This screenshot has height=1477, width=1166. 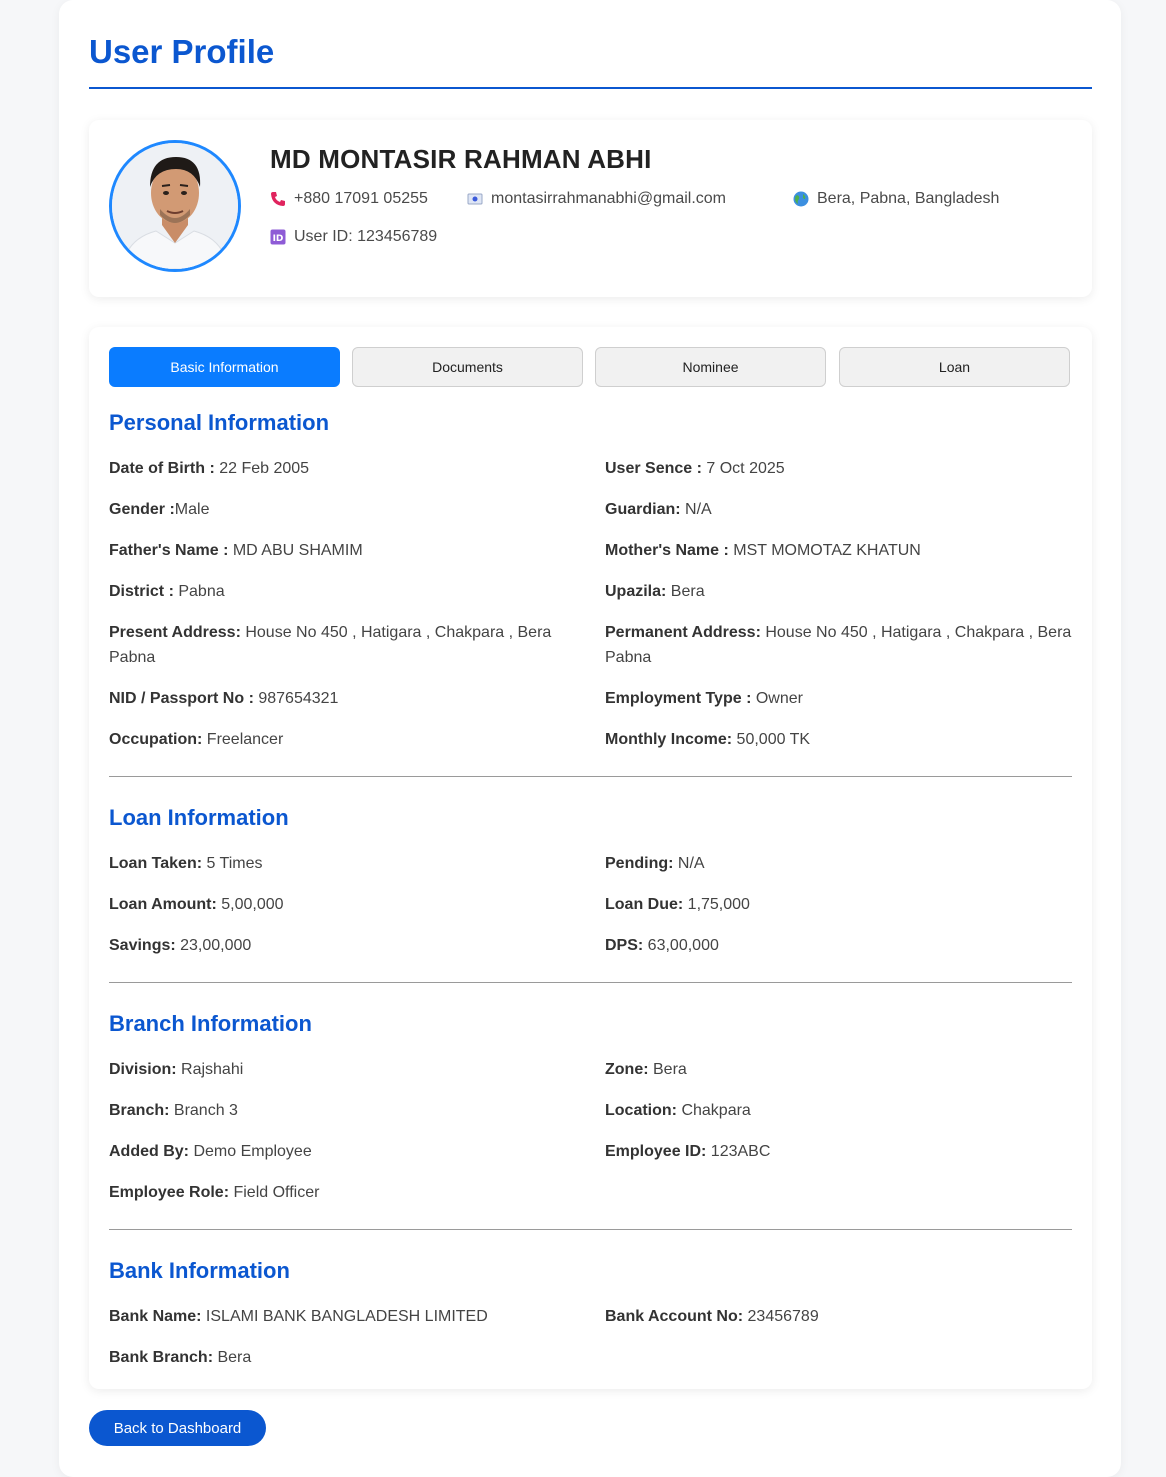 I want to click on field-label: Guardian:, so click(x=643, y=509).